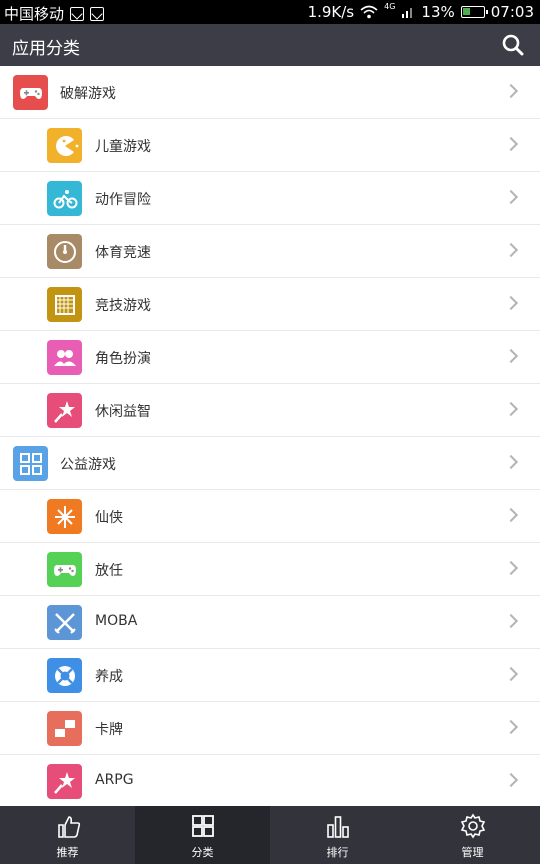 Image resolution: width=540 pixels, height=864 pixels. I want to click on category-label: 休闲益智, so click(123, 412).